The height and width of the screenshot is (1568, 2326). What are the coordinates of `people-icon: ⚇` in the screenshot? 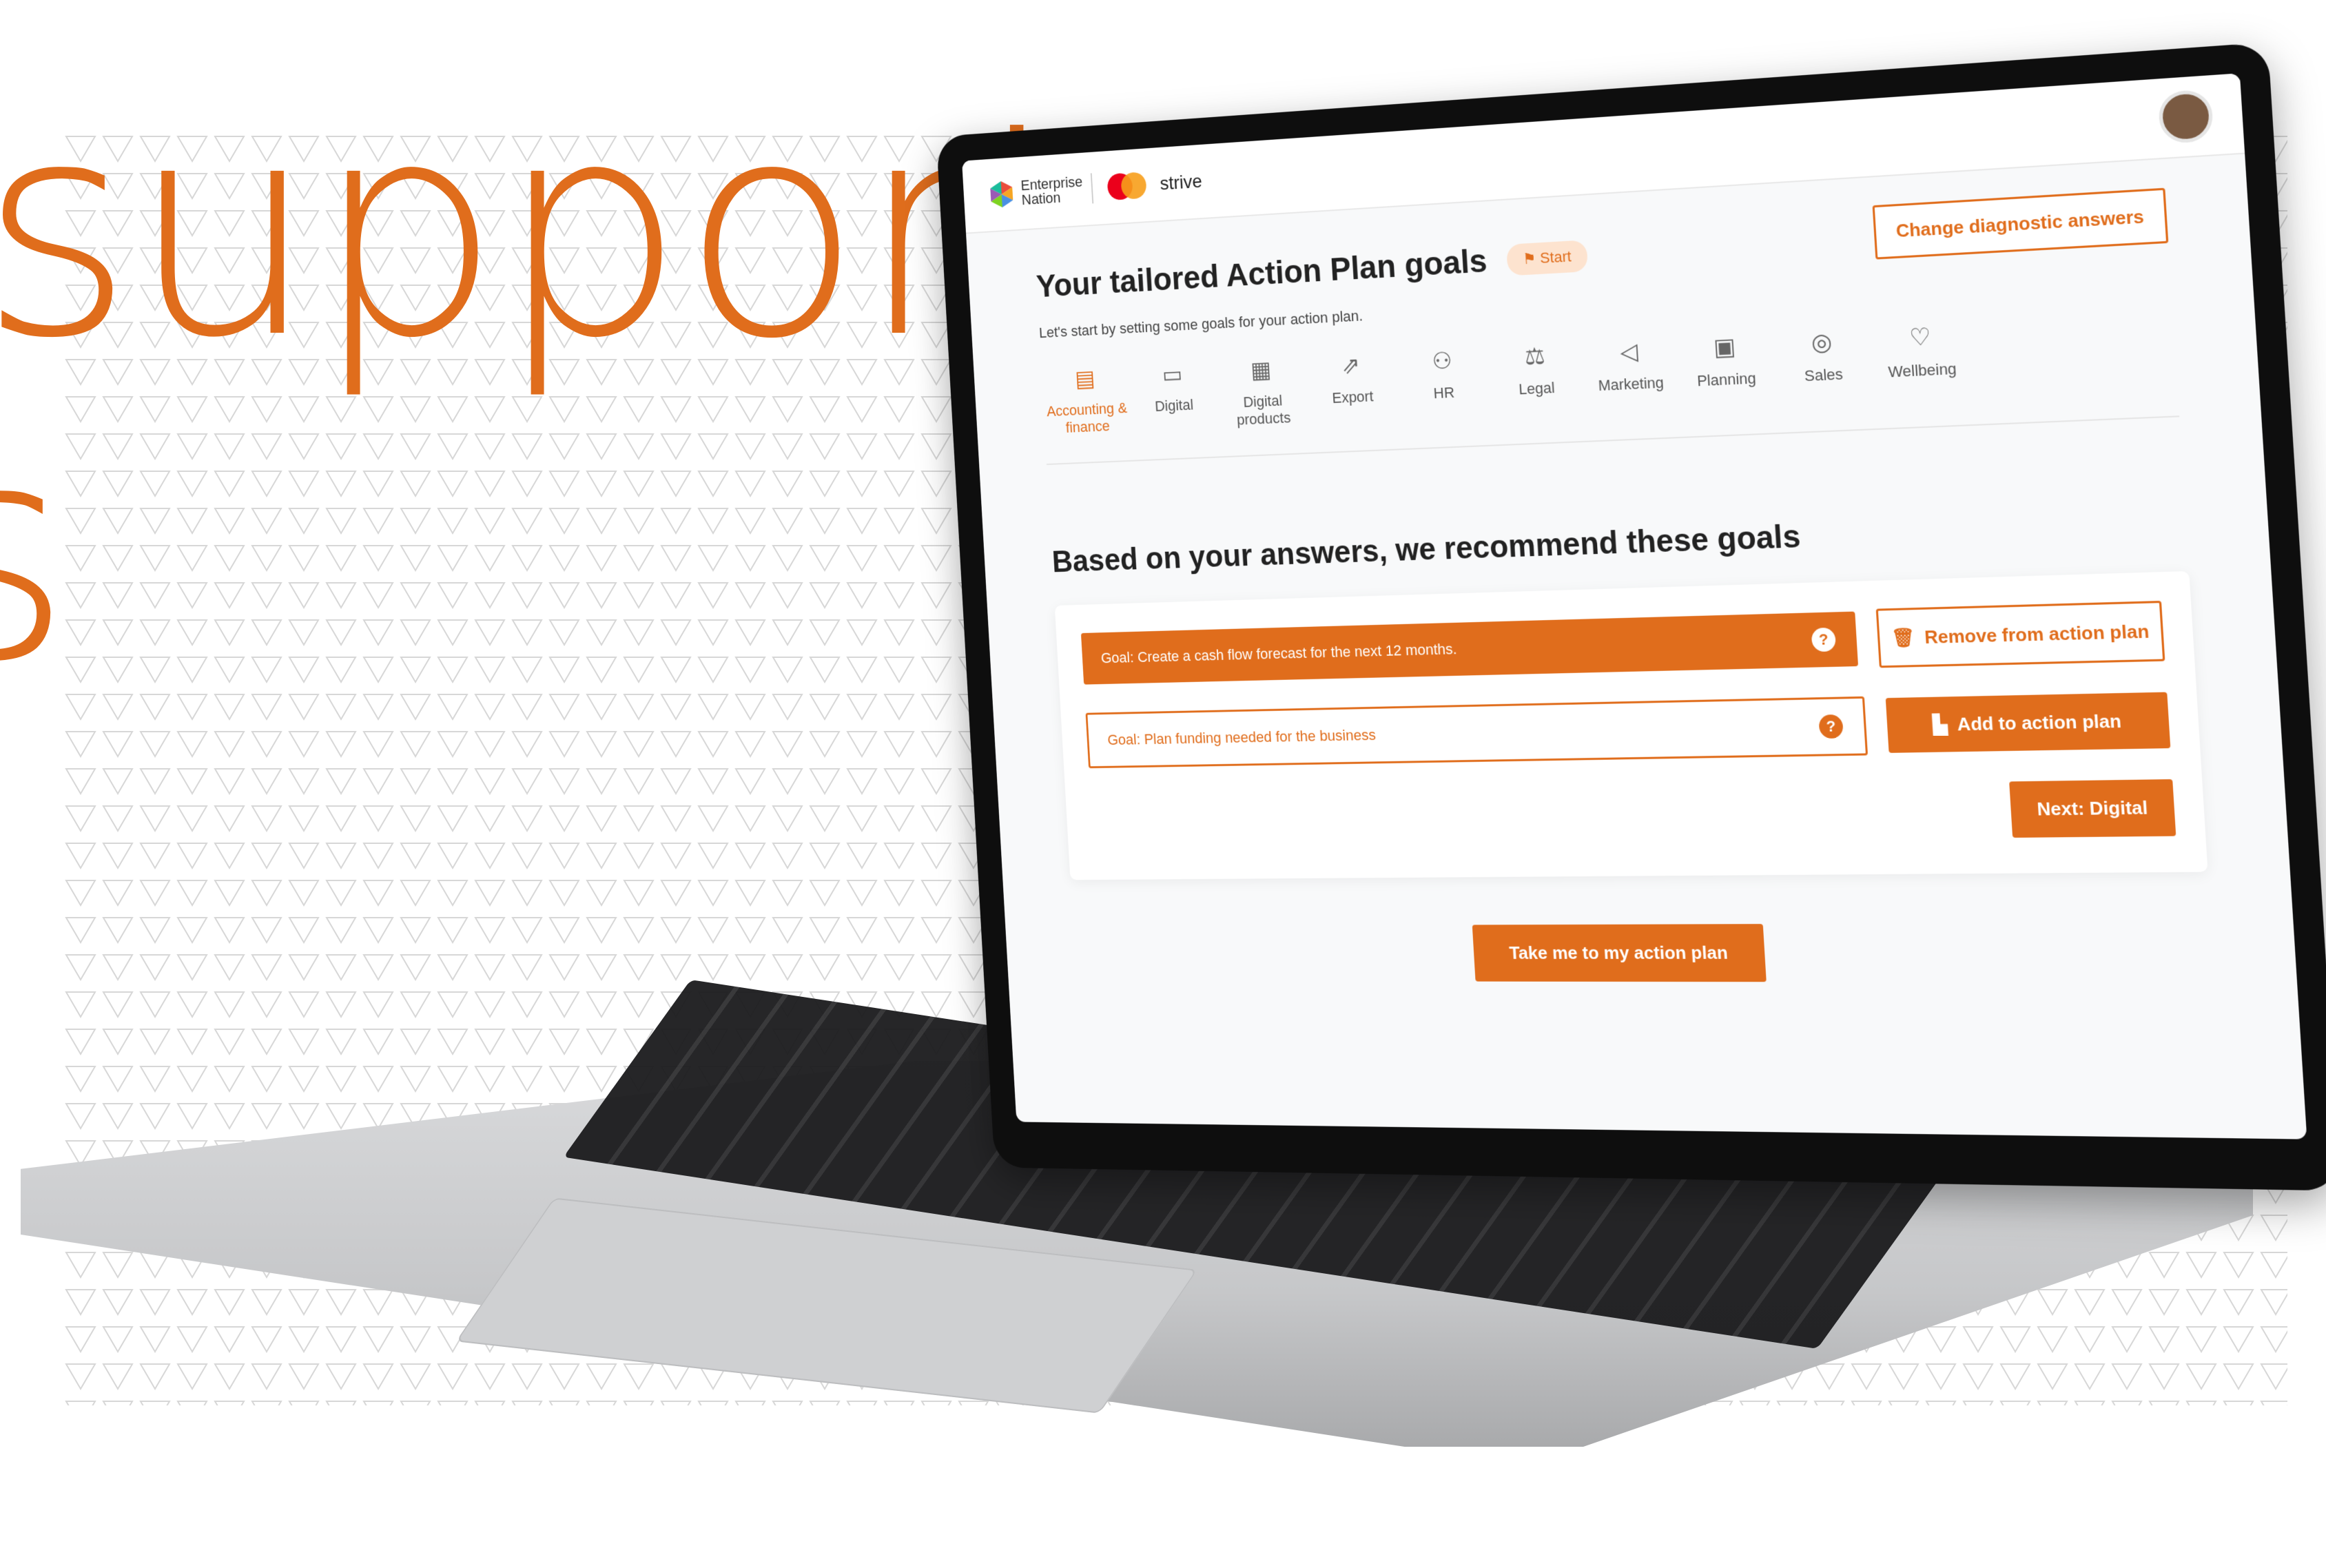 It's located at (1442, 361).